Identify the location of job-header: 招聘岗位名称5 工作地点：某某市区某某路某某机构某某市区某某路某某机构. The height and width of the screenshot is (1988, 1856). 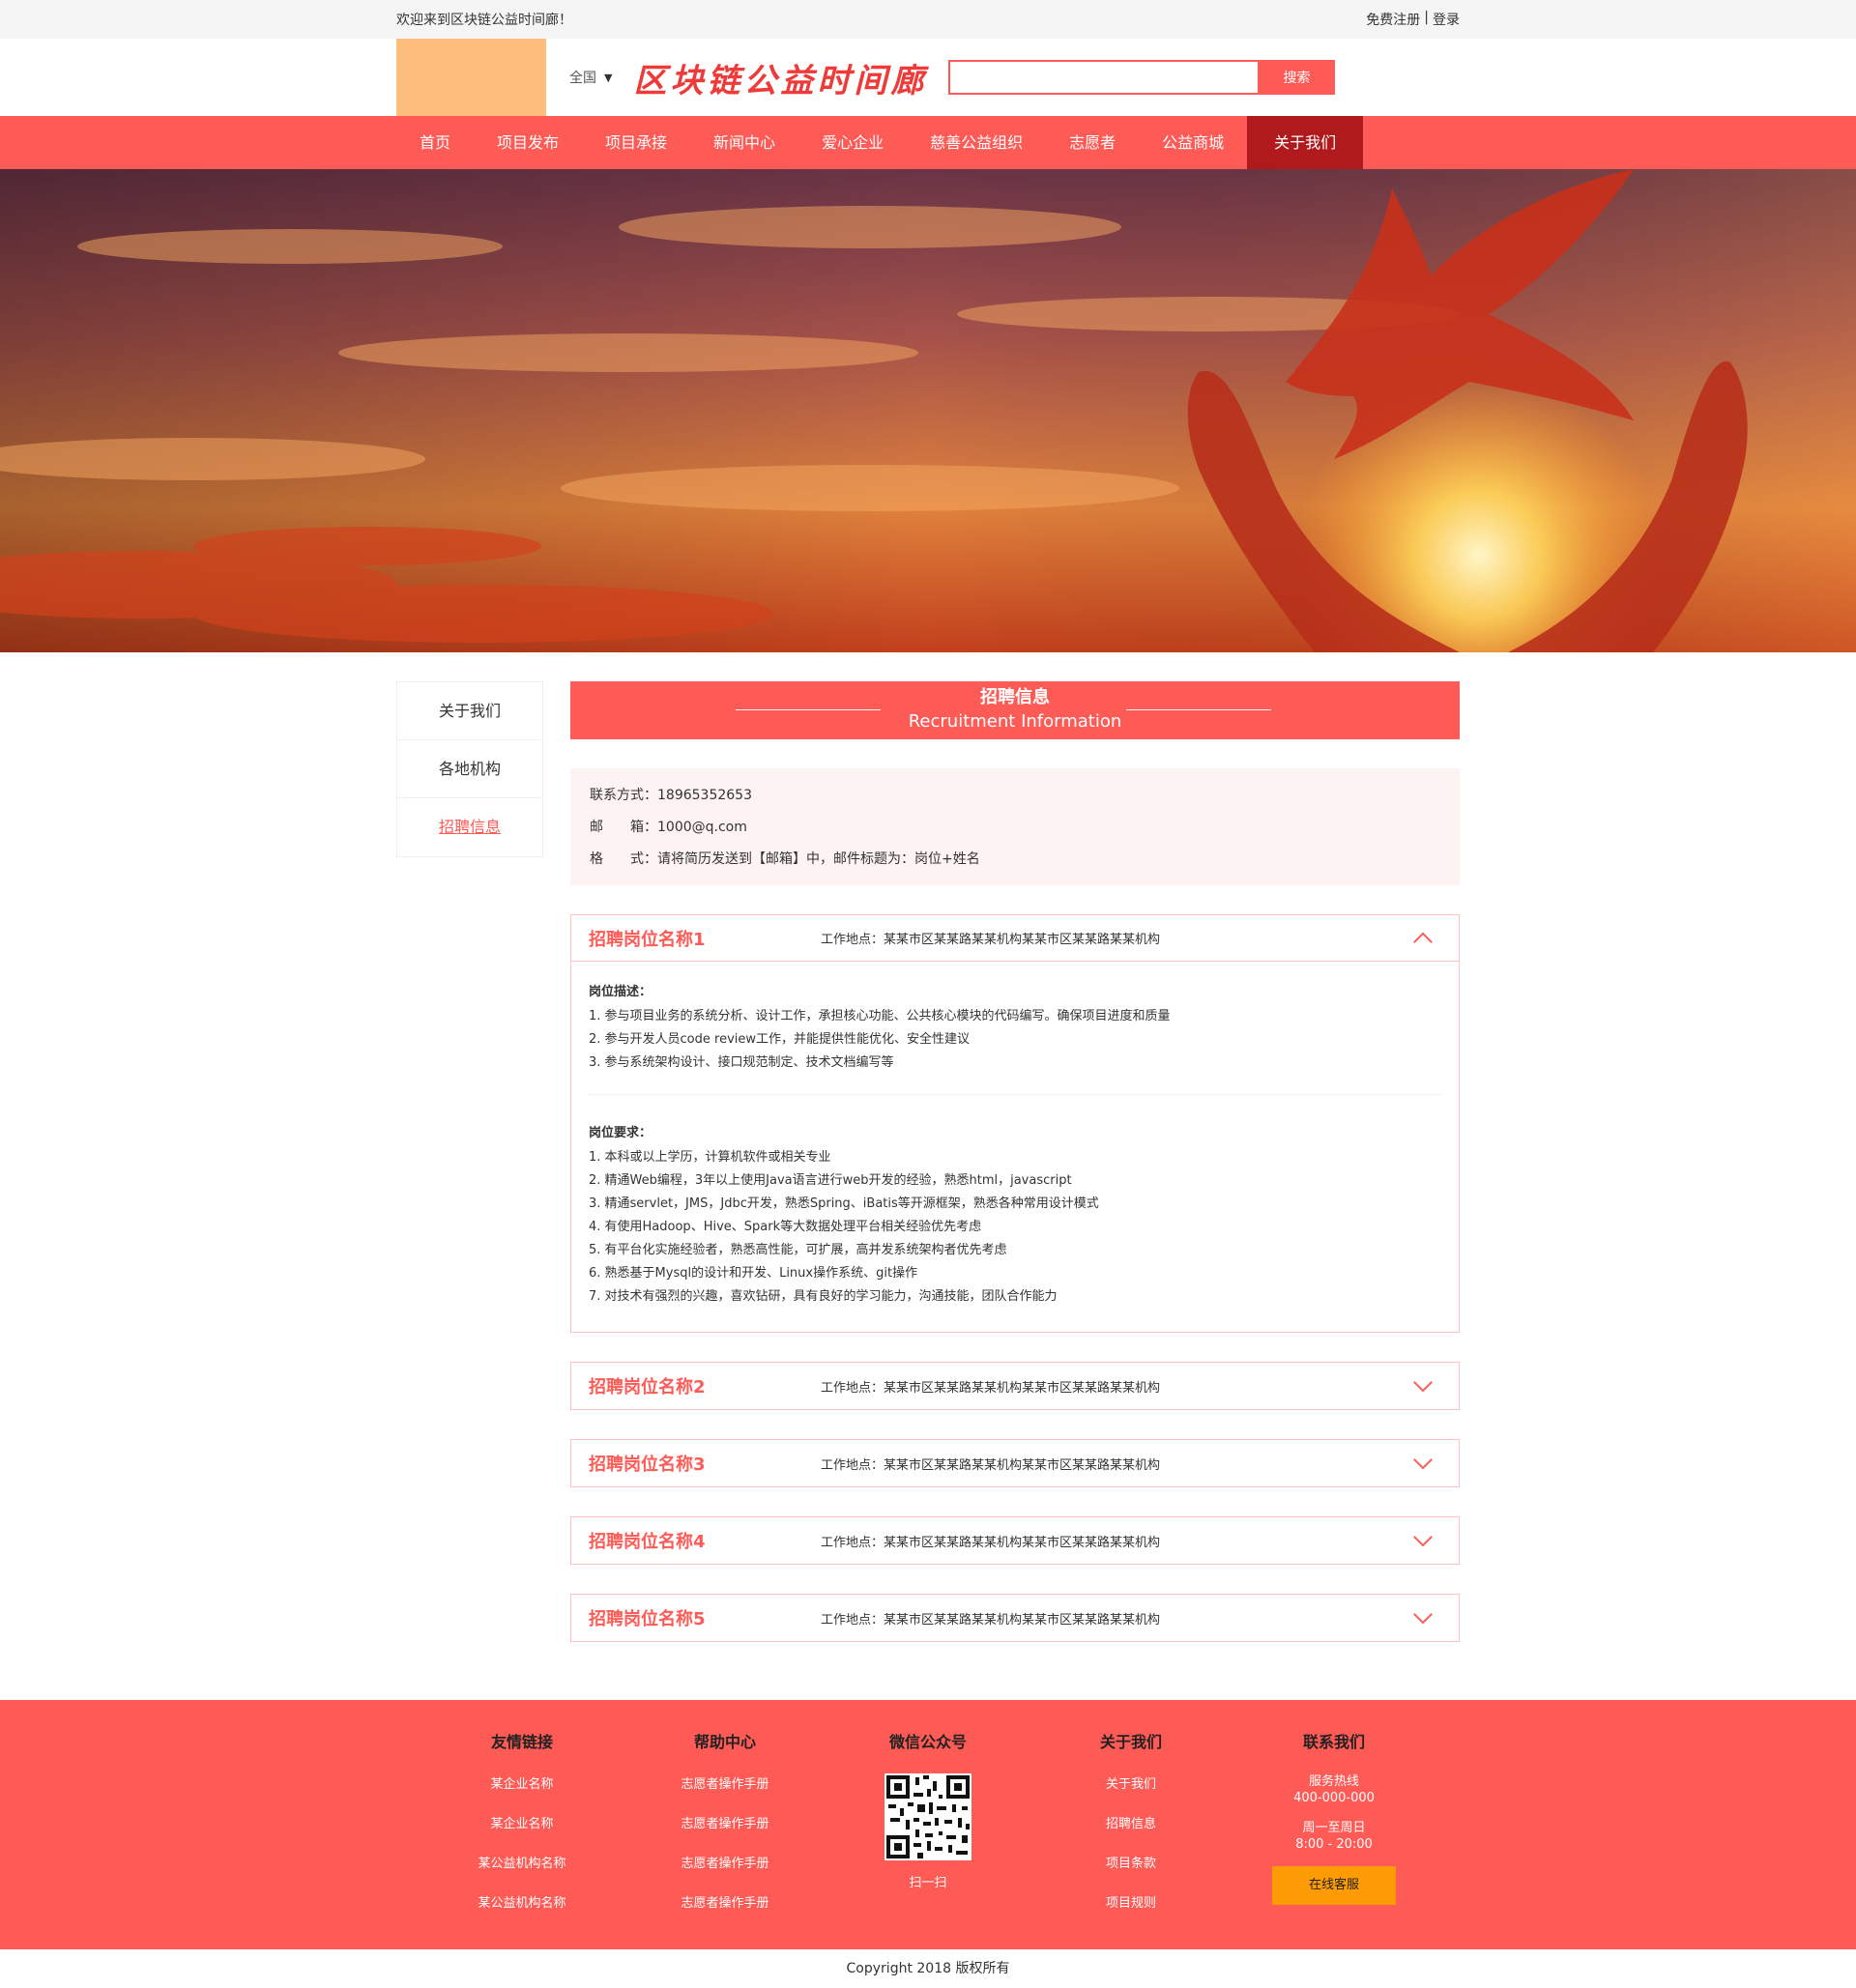
(1015, 1618).